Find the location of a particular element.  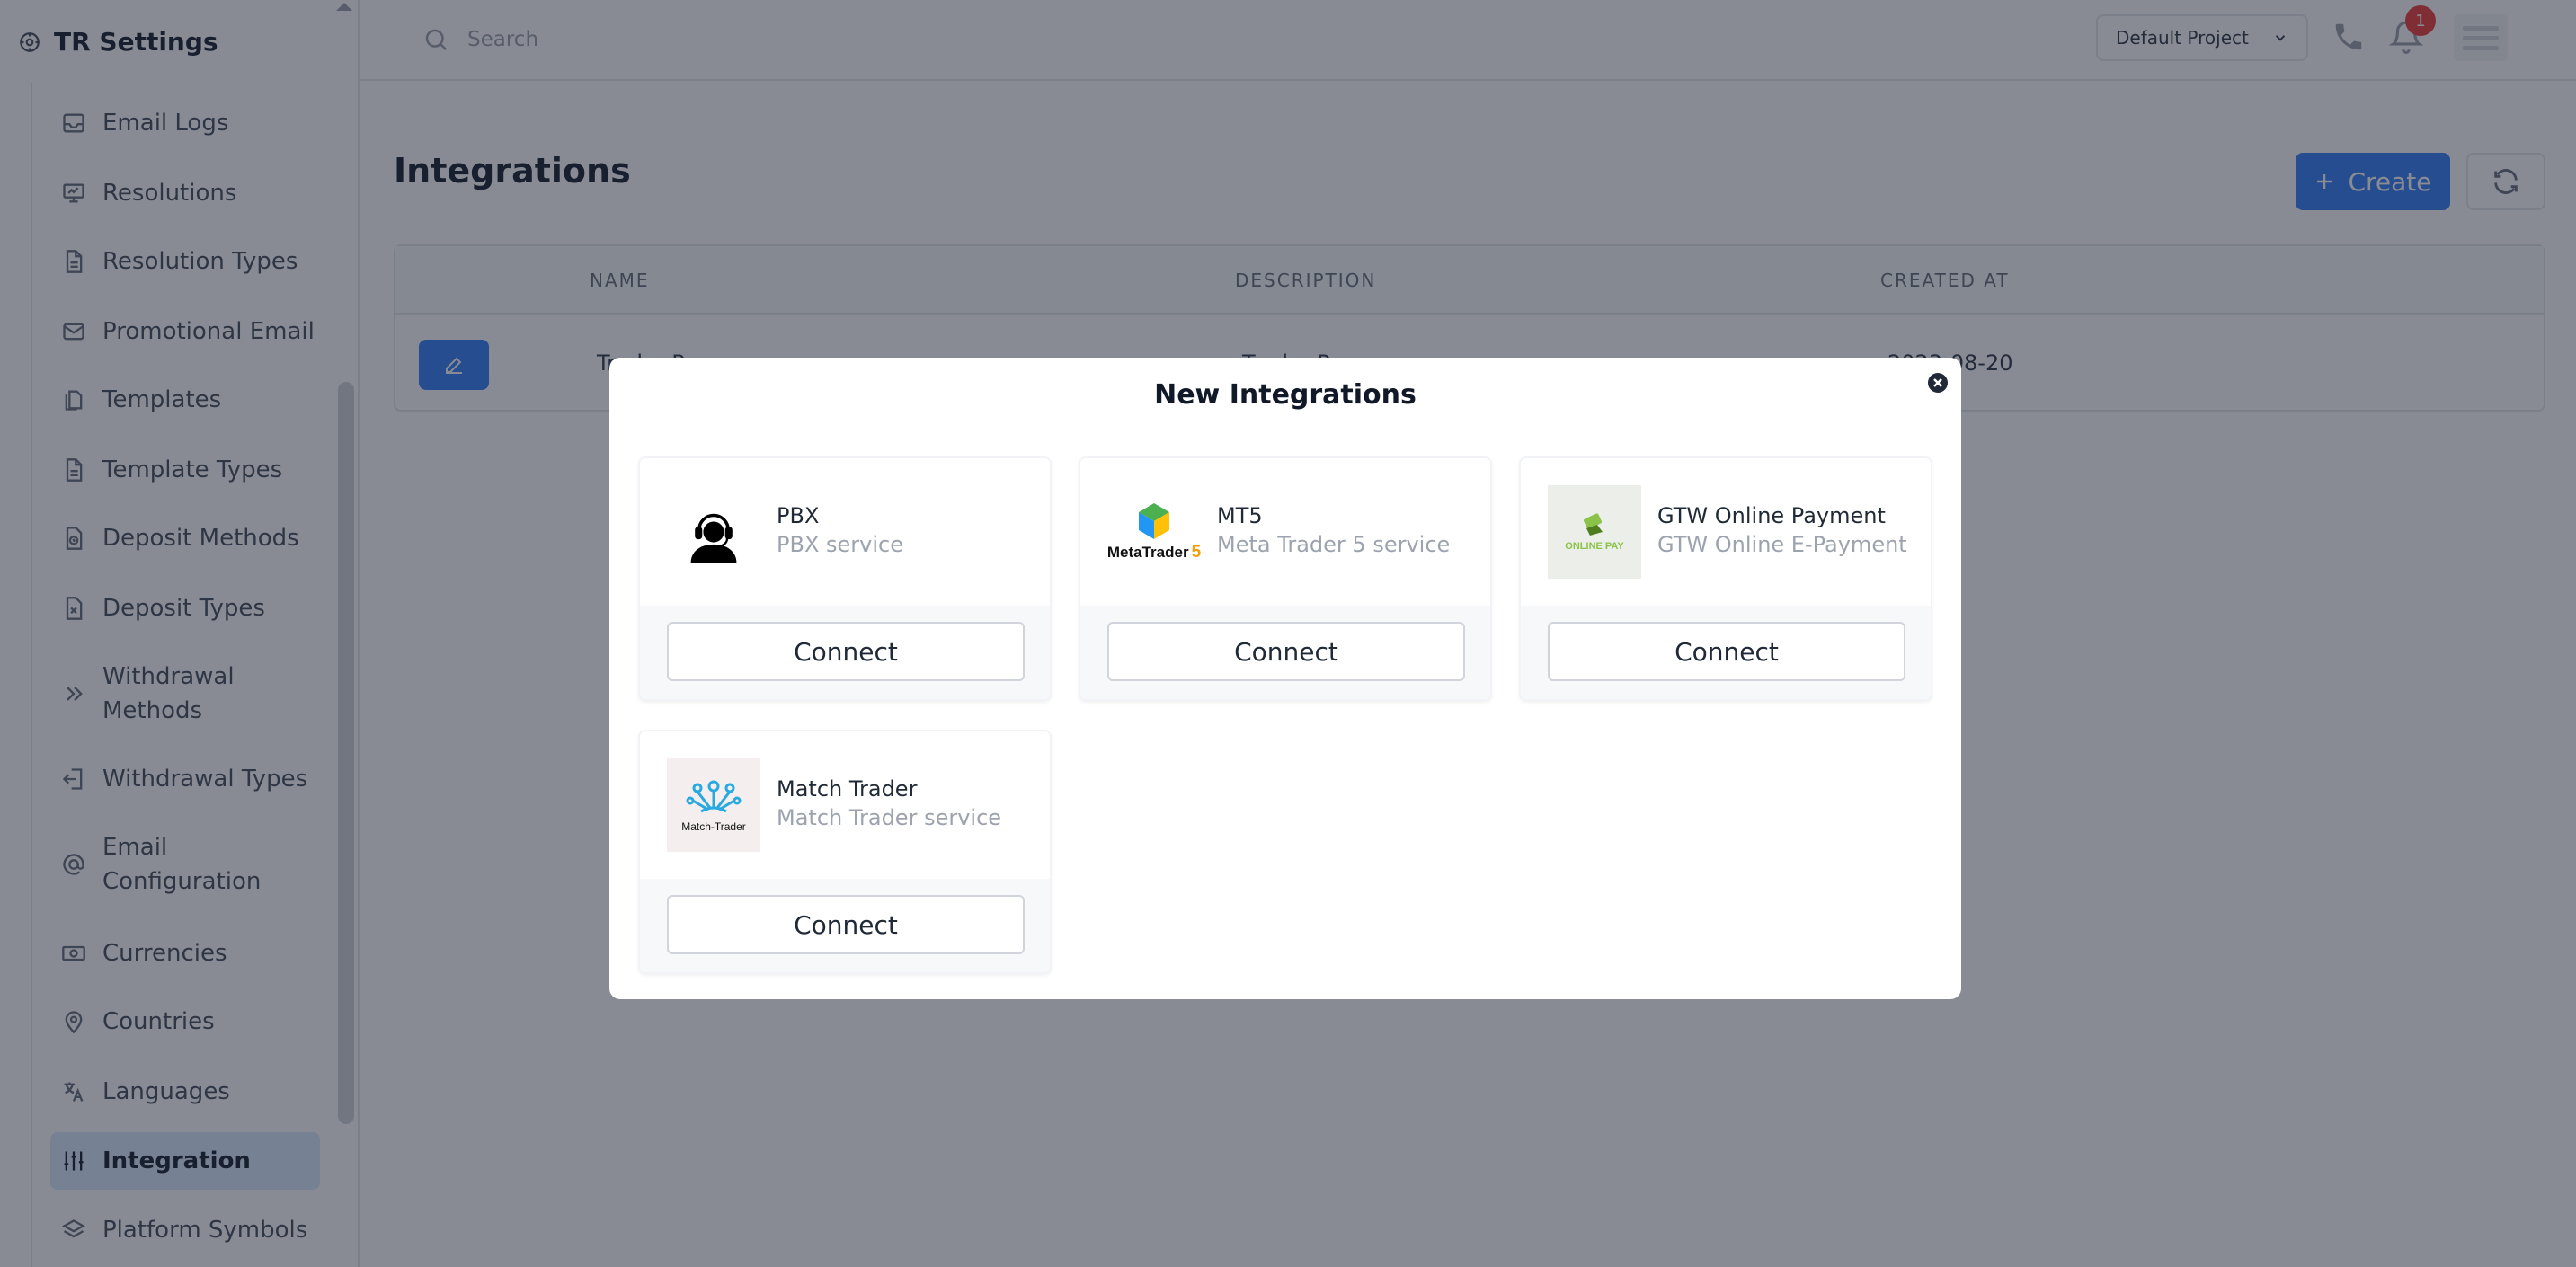

headset-person-icon is located at coordinates (713, 532).